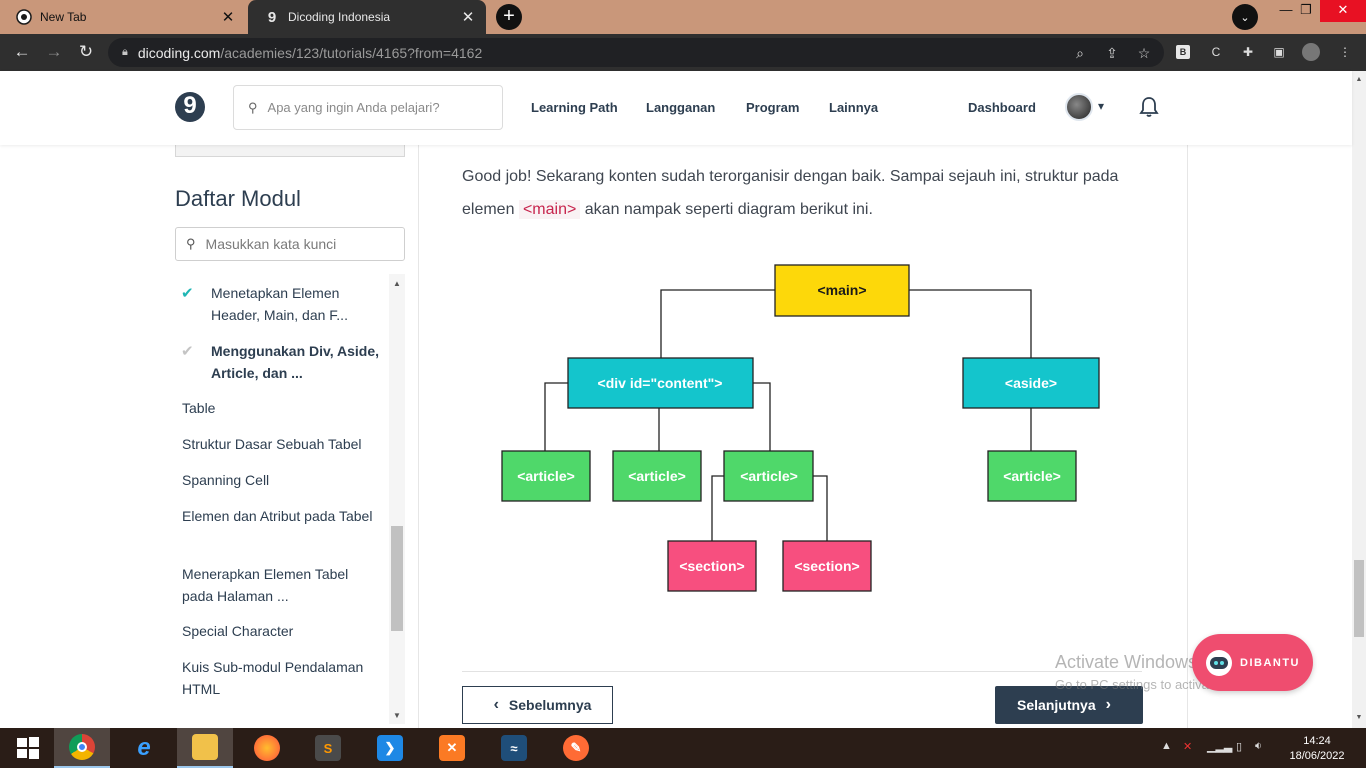 This screenshot has height=768, width=1366. Describe the element at coordinates (1279, 52) in the screenshot. I see `side-panel-icon: ▣` at that location.